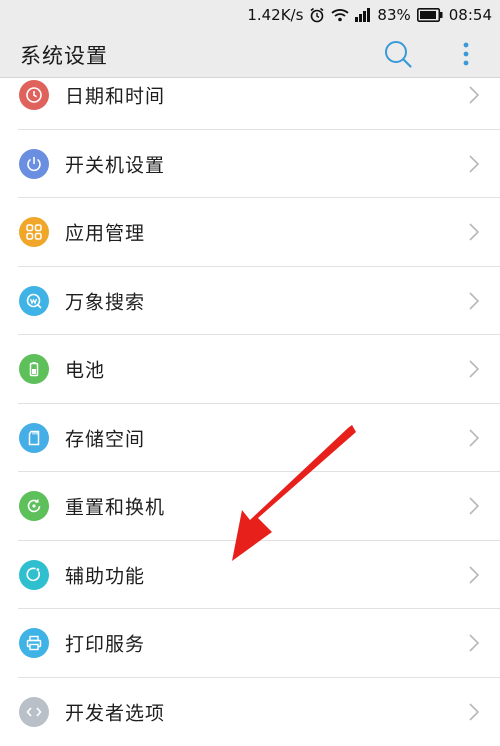 The height and width of the screenshot is (746, 500). I want to click on settings-item-label: 日期和时间, so click(115, 95).